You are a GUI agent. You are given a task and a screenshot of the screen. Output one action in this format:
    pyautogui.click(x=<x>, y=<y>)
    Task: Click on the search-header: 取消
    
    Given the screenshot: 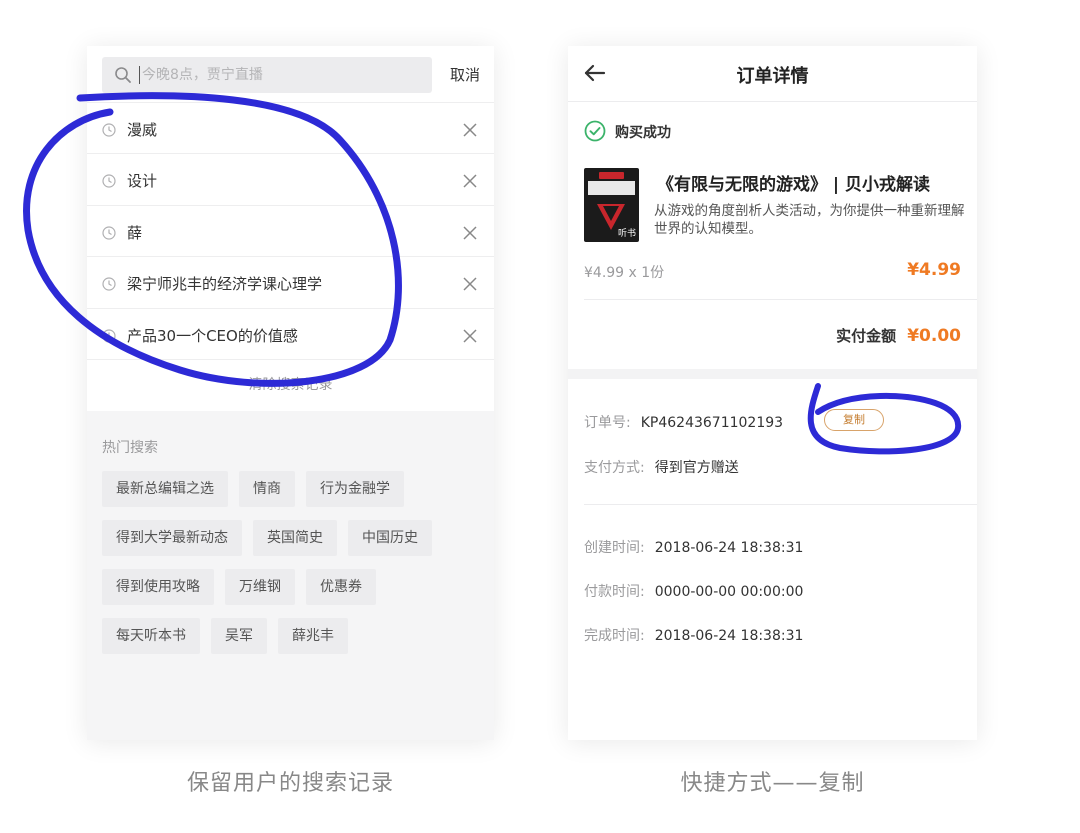 What is the action you would take?
    pyautogui.click(x=290, y=74)
    